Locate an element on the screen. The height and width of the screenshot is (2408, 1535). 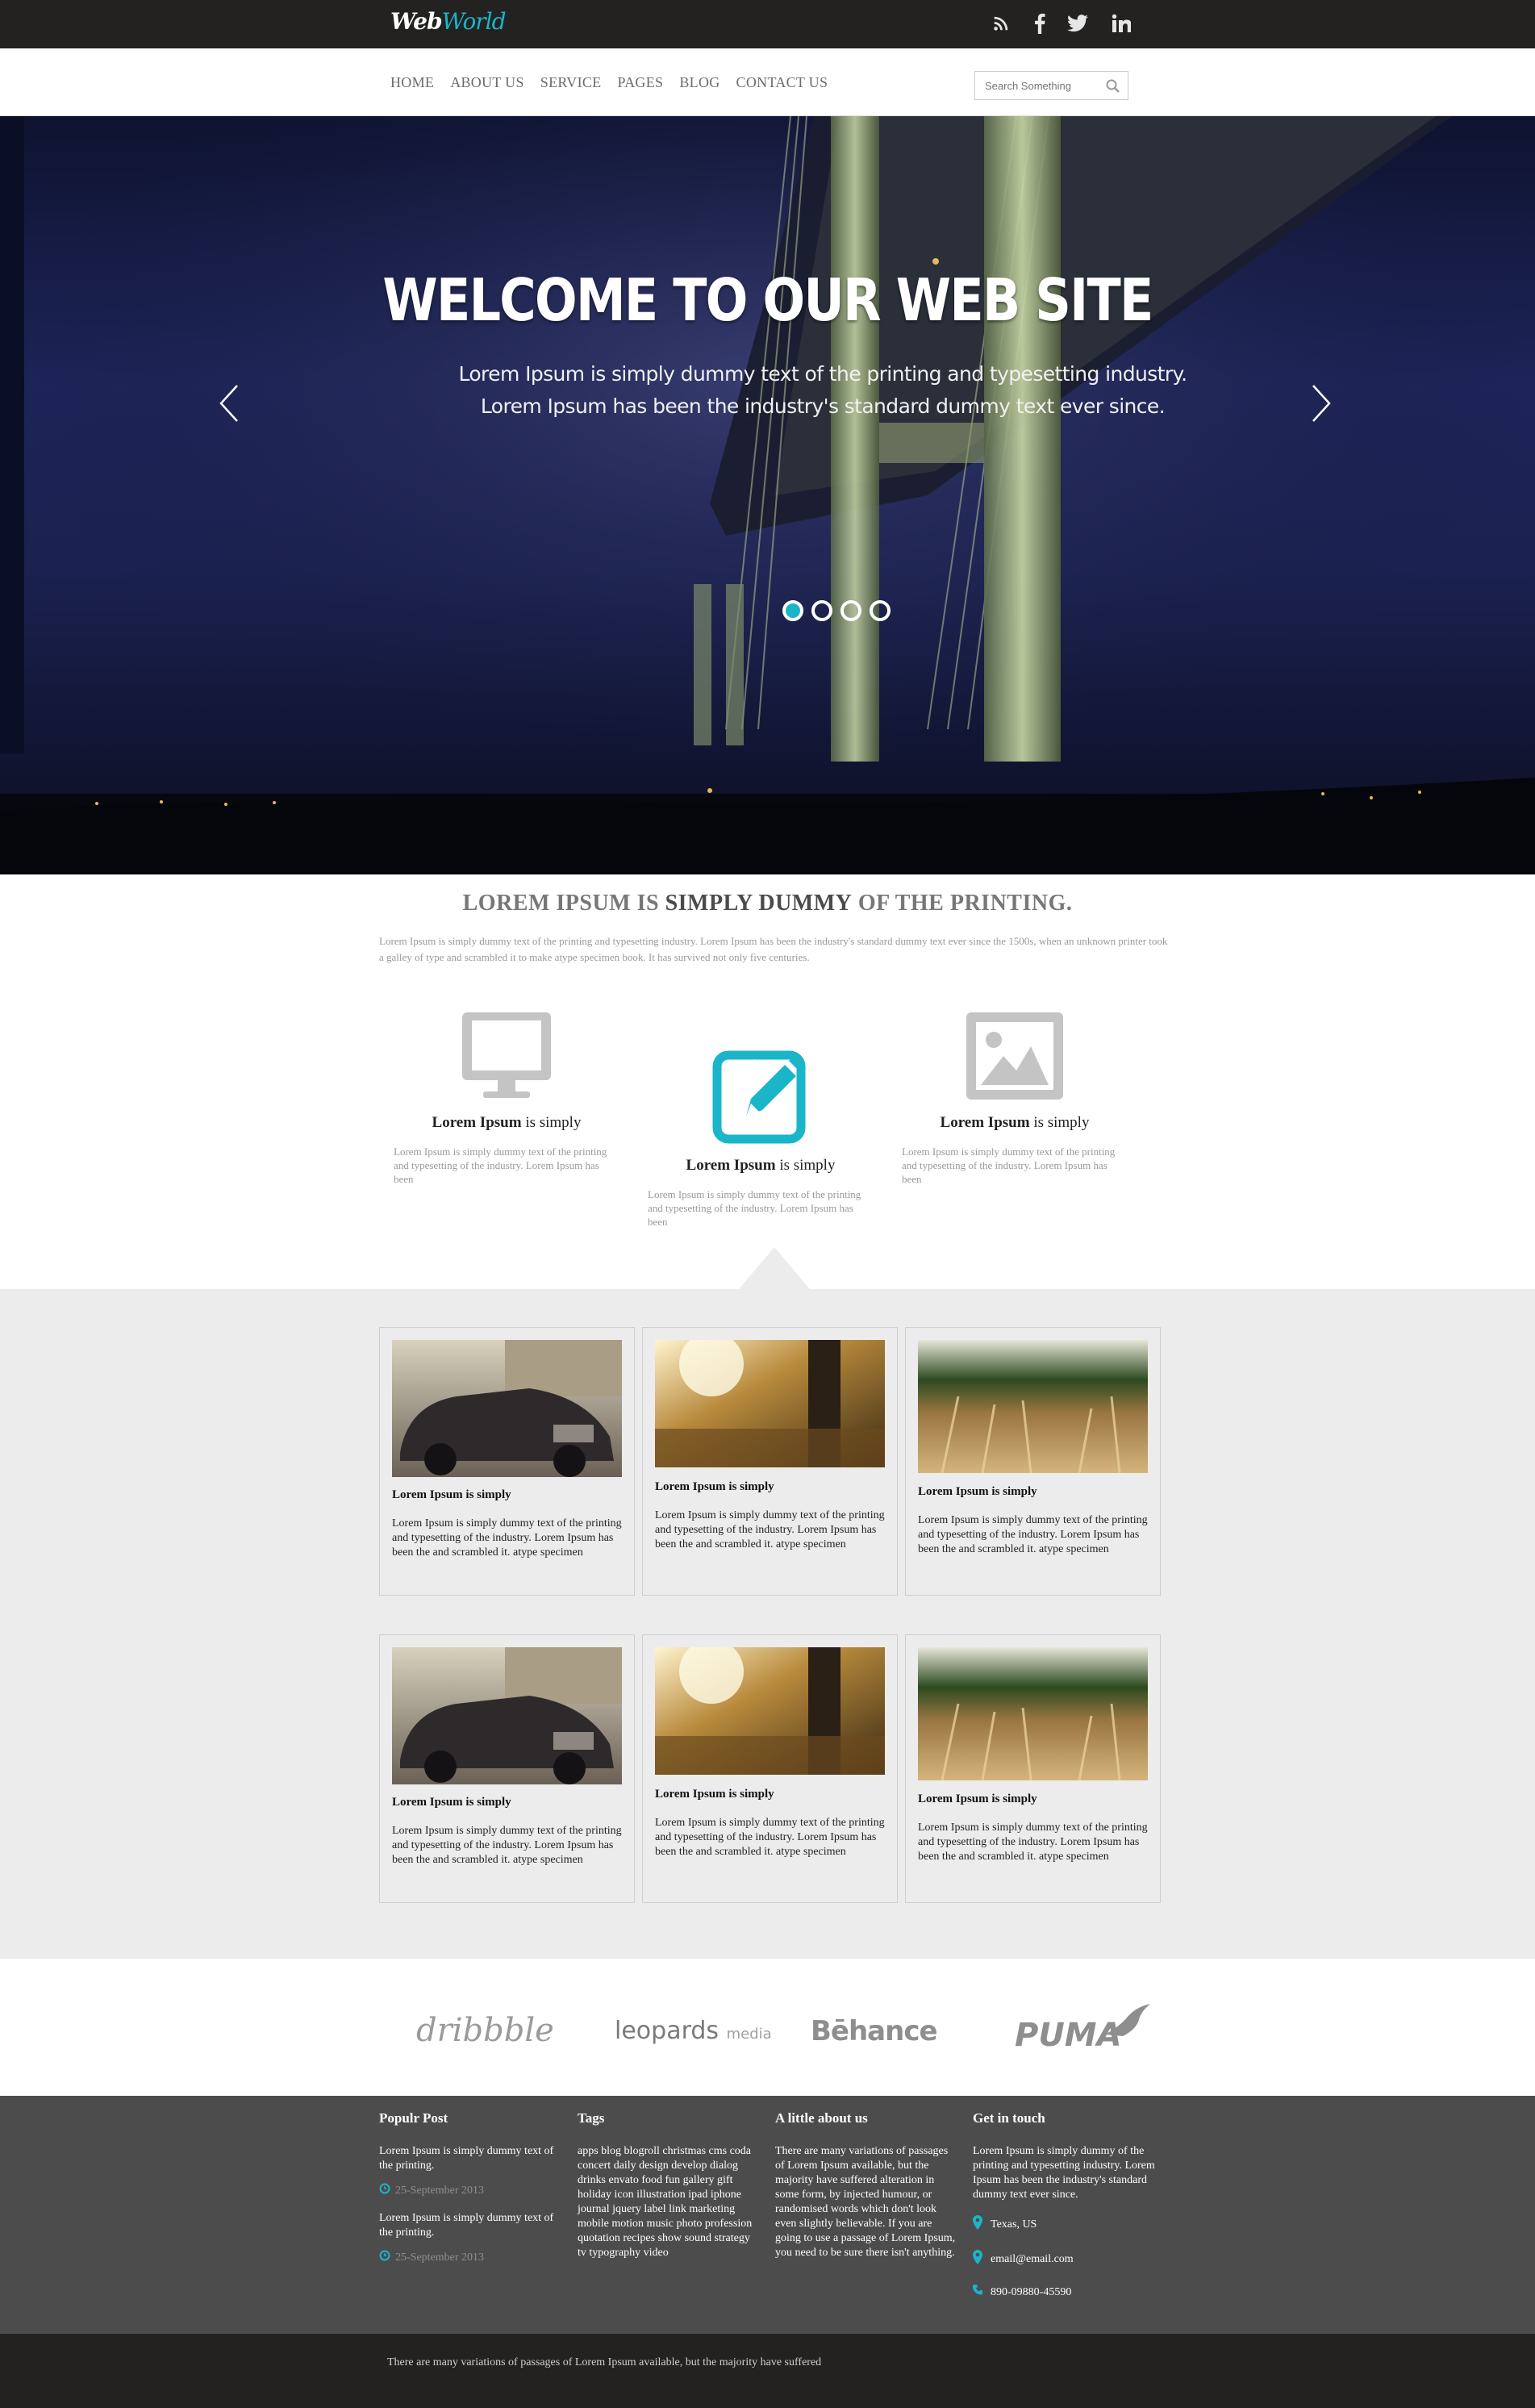
dribbble-logo: dribbble is located at coordinates (485, 2030).